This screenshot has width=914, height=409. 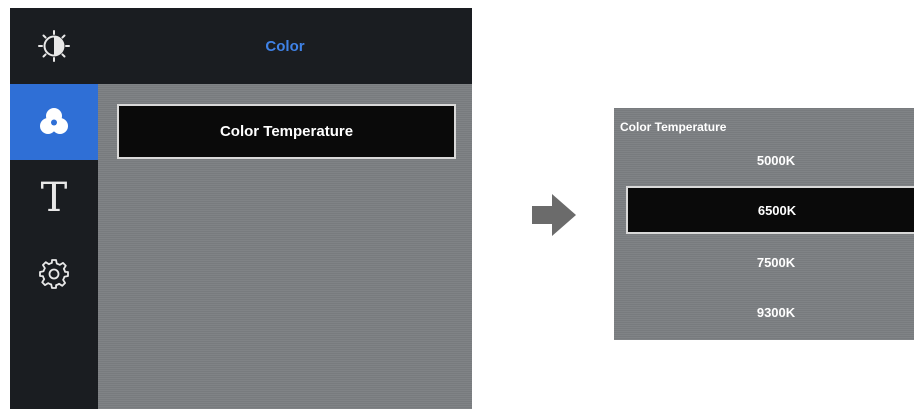 I want to click on sidebar-item-color, so click(x=54, y=122).